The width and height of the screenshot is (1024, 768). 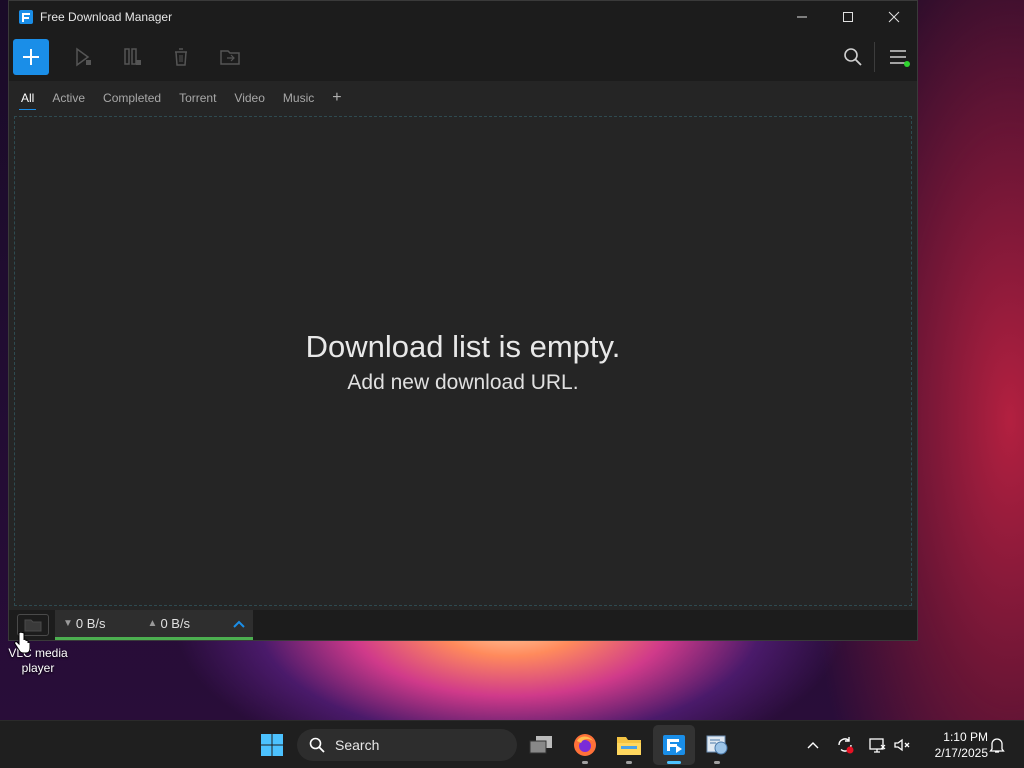 I want to click on move-to-folder-button, so click(x=230, y=57).